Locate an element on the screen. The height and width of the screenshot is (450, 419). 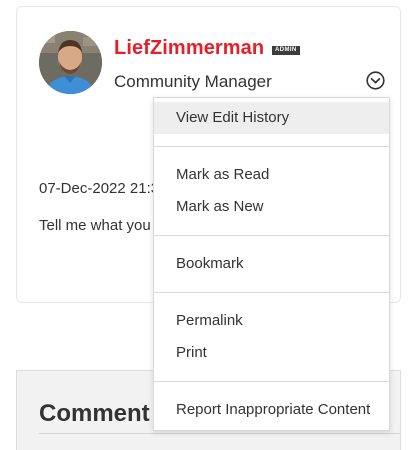
menu-item-report-inappropriate-content: Report Inappropriate Content is located at coordinates (271, 410).